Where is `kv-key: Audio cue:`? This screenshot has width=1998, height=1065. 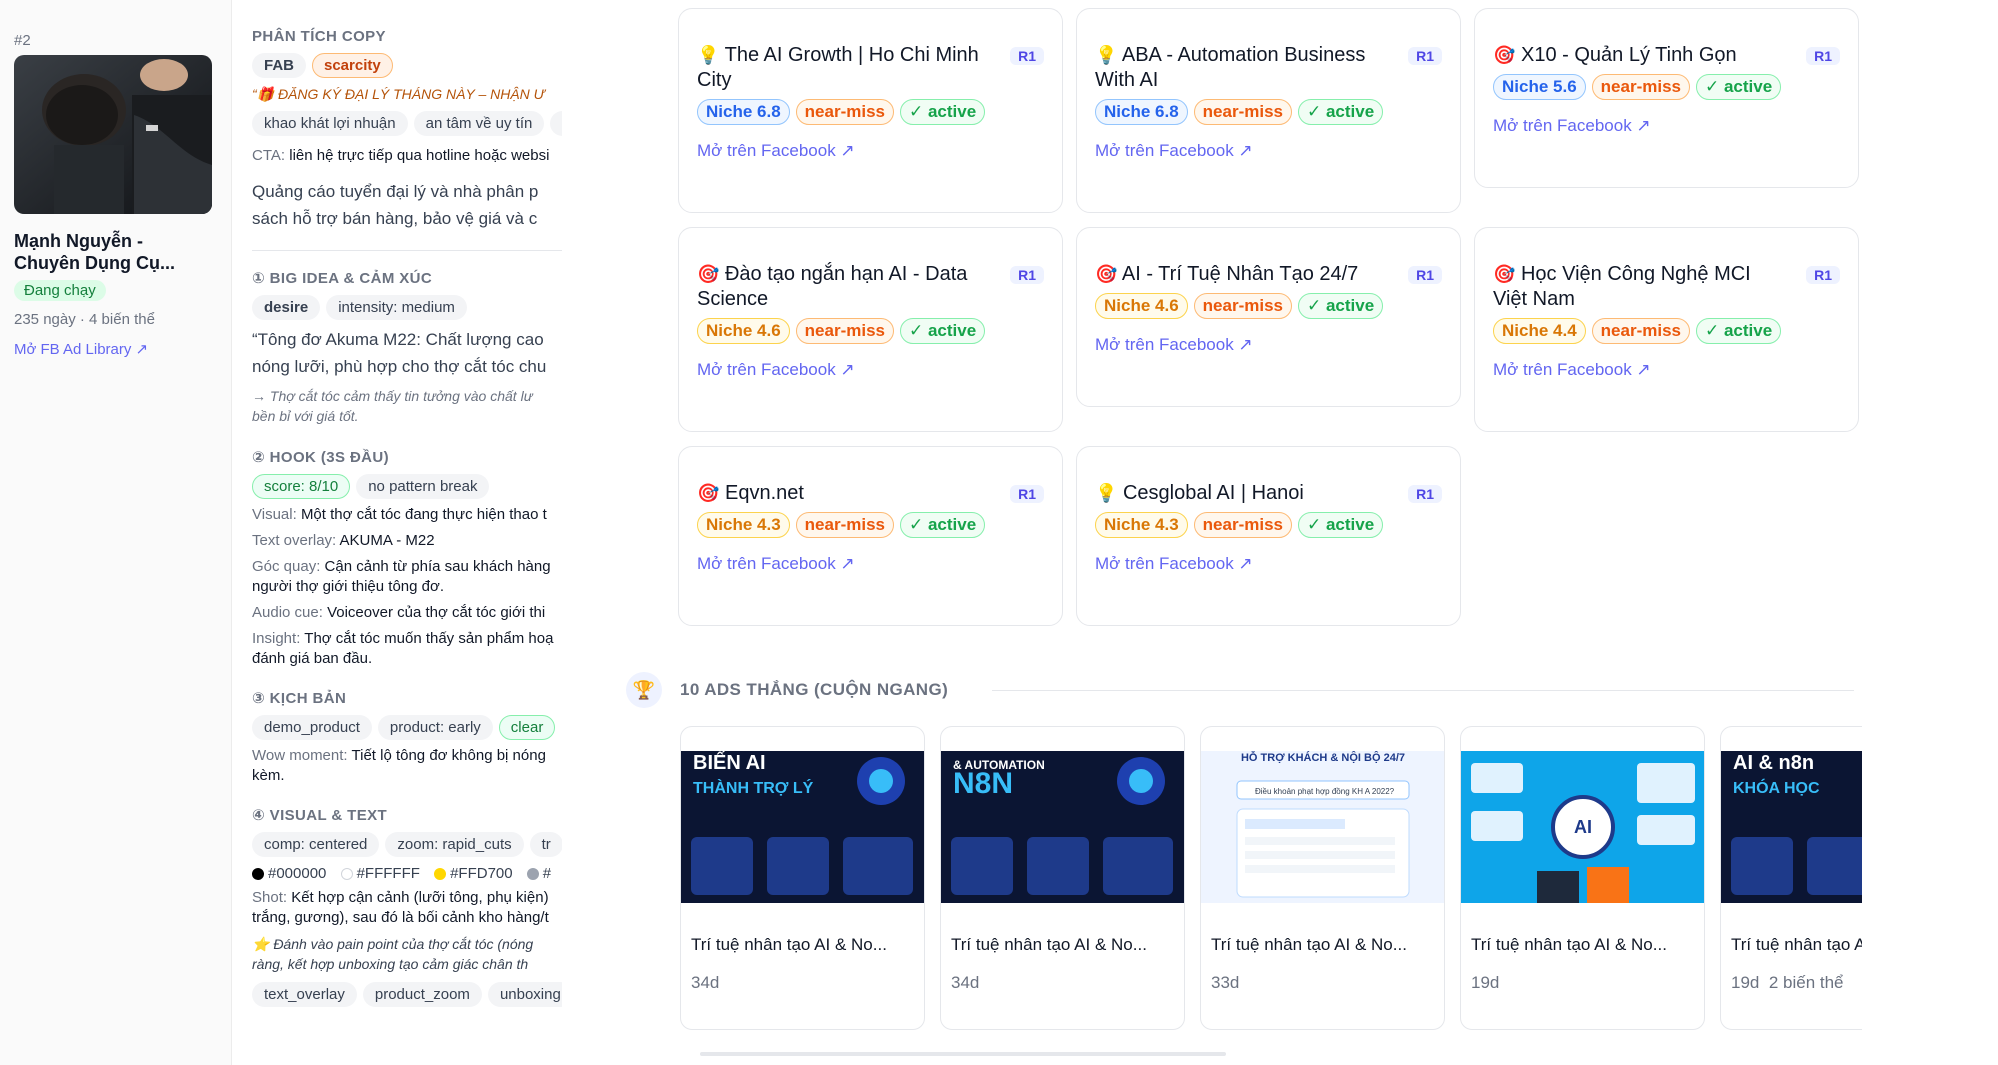
kv-key: Audio cue: is located at coordinates (287, 612).